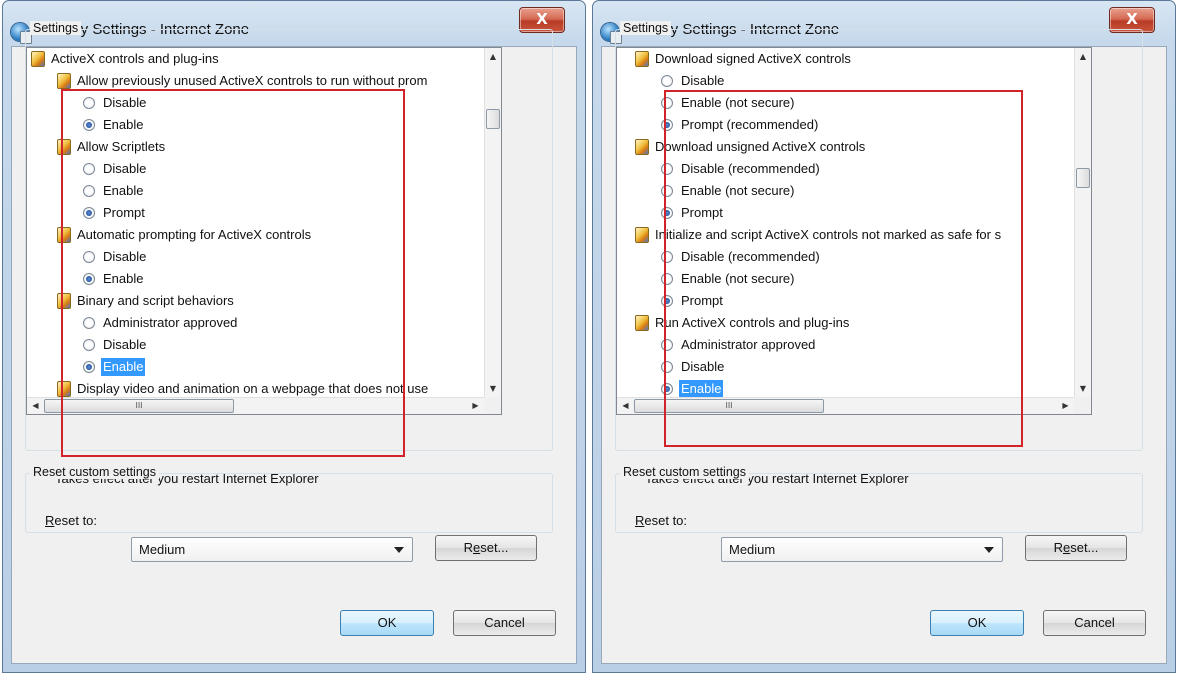 This screenshot has height=673, width=1178. I want to click on setting-label: Download signed ActiveX controls, so click(753, 58).